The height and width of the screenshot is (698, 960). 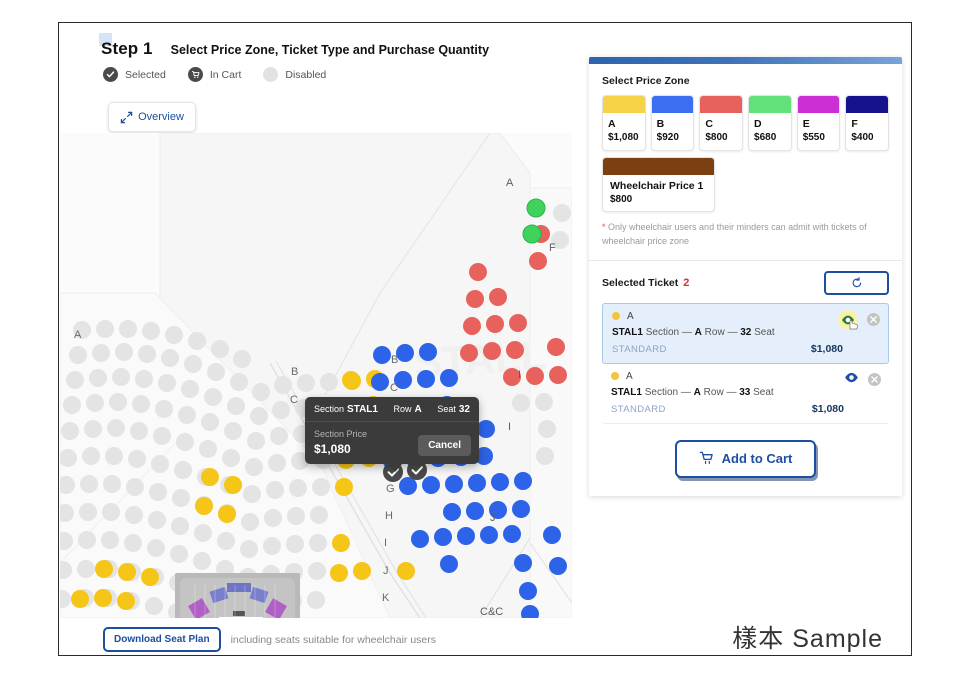 I want to click on zone-price: $920, so click(x=667, y=138).